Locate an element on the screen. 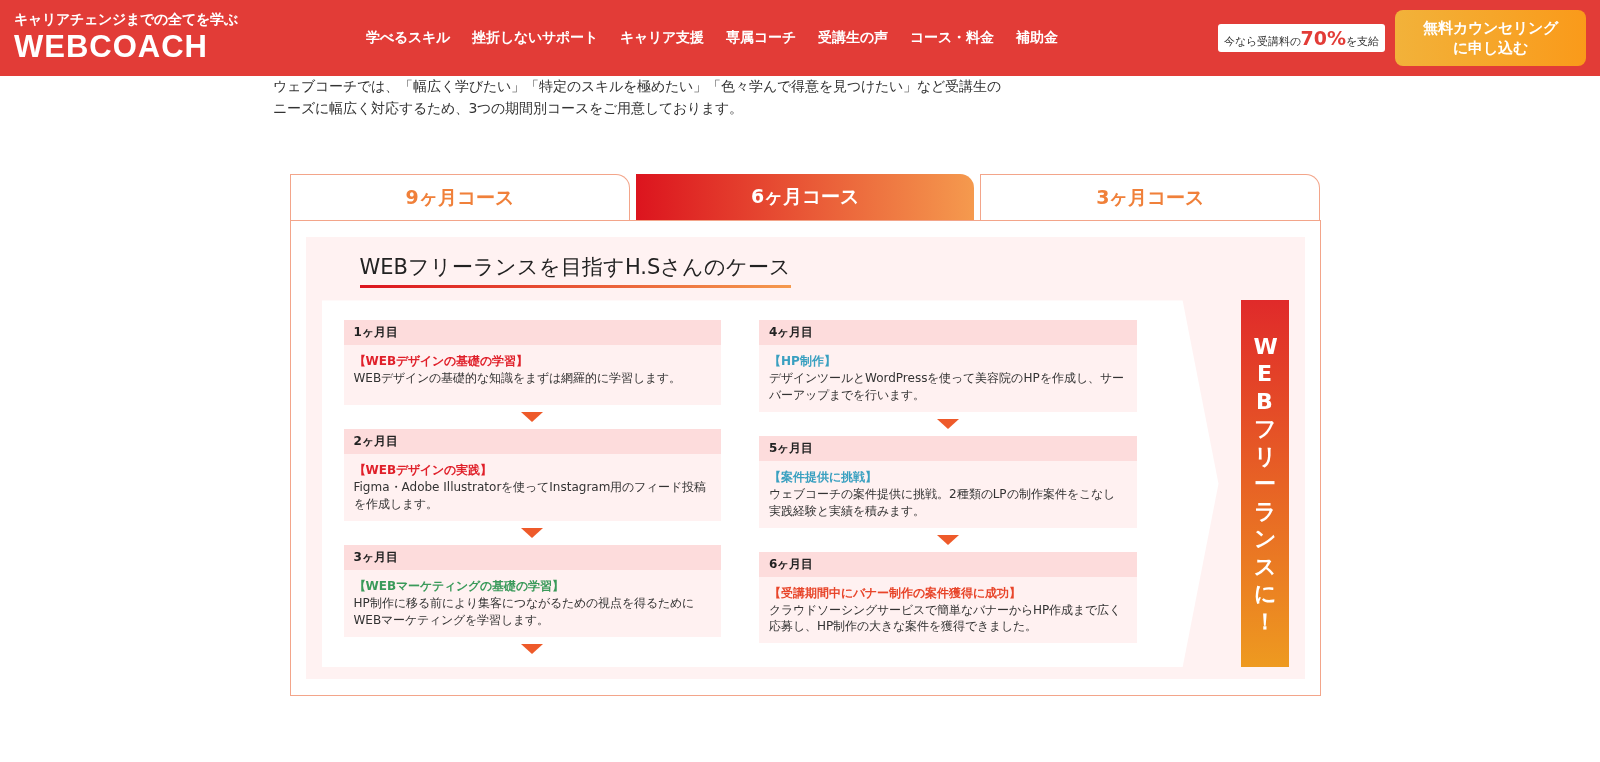 Image resolution: width=1600 pixels, height=762 pixels. course-tab: 6ヶ月コース is located at coordinates (805, 197).